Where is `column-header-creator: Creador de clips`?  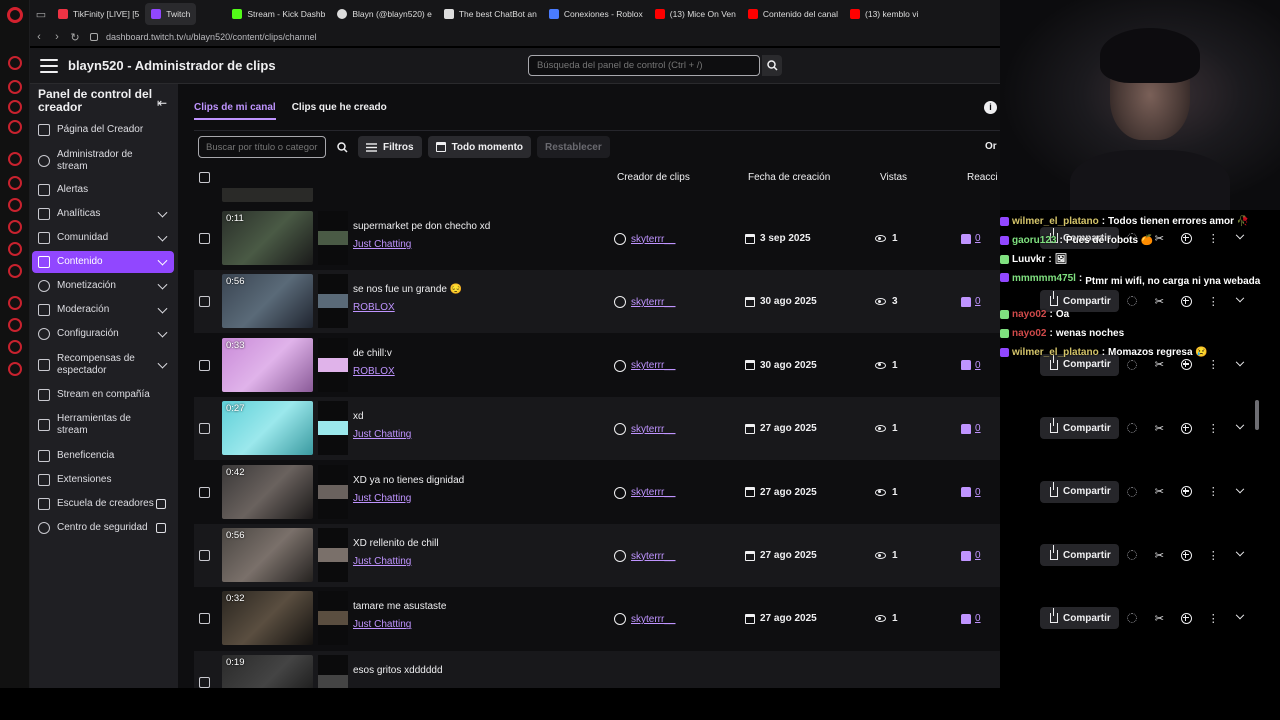 column-header-creator: Creador de clips is located at coordinates (653, 177).